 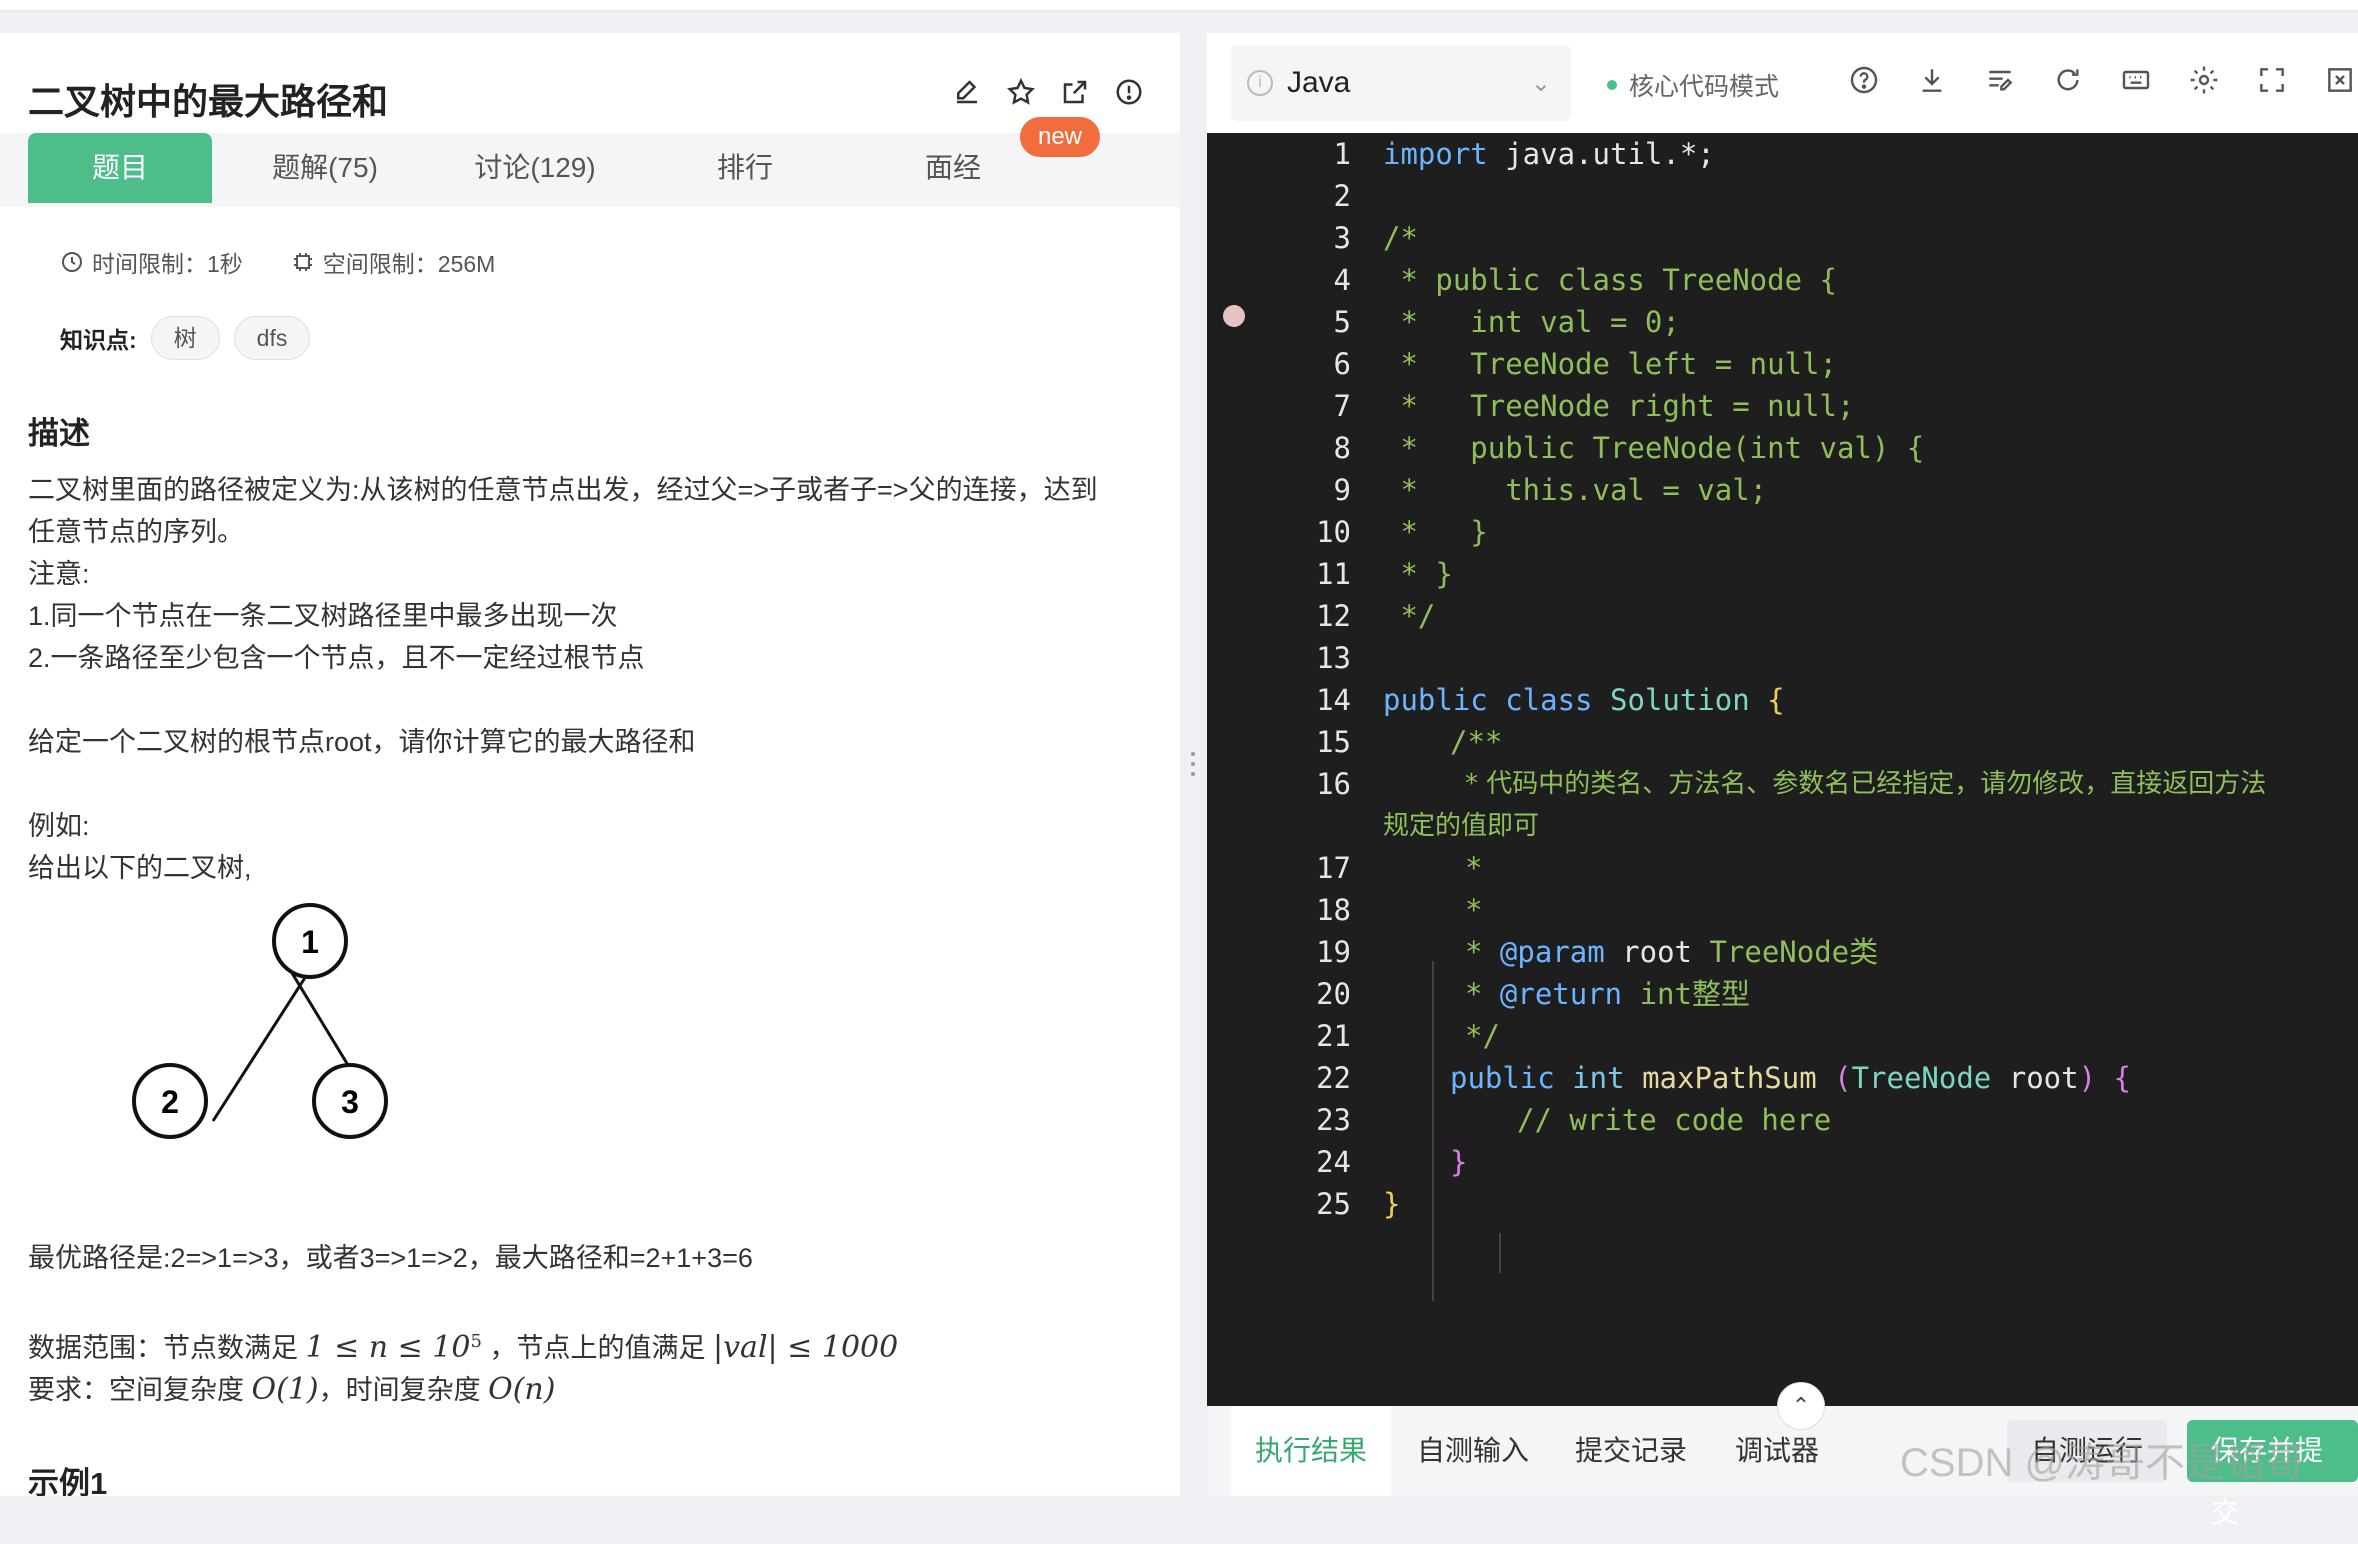 What do you see at coordinates (1693, 85) in the screenshot?
I see `code-mode: 核心代码模式` at bounding box center [1693, 85].